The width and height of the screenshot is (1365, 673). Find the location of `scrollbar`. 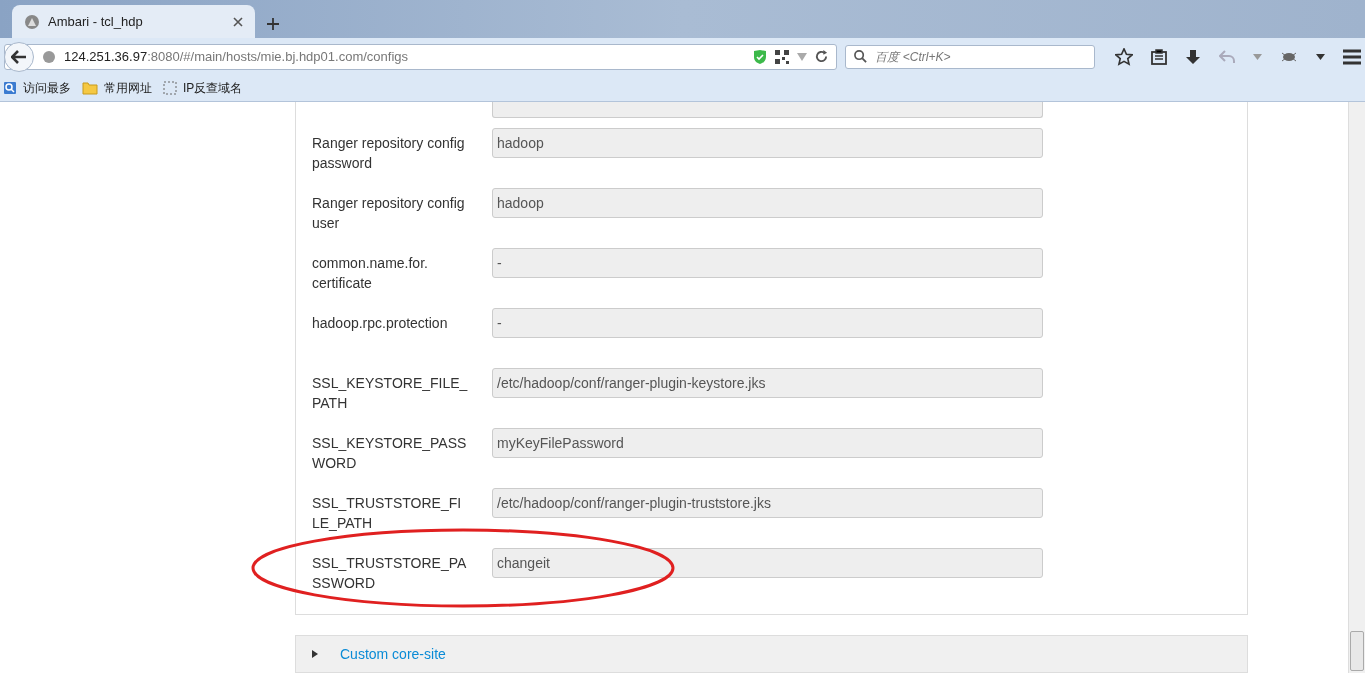

scrollbar is located at coordinates (1356, 387).